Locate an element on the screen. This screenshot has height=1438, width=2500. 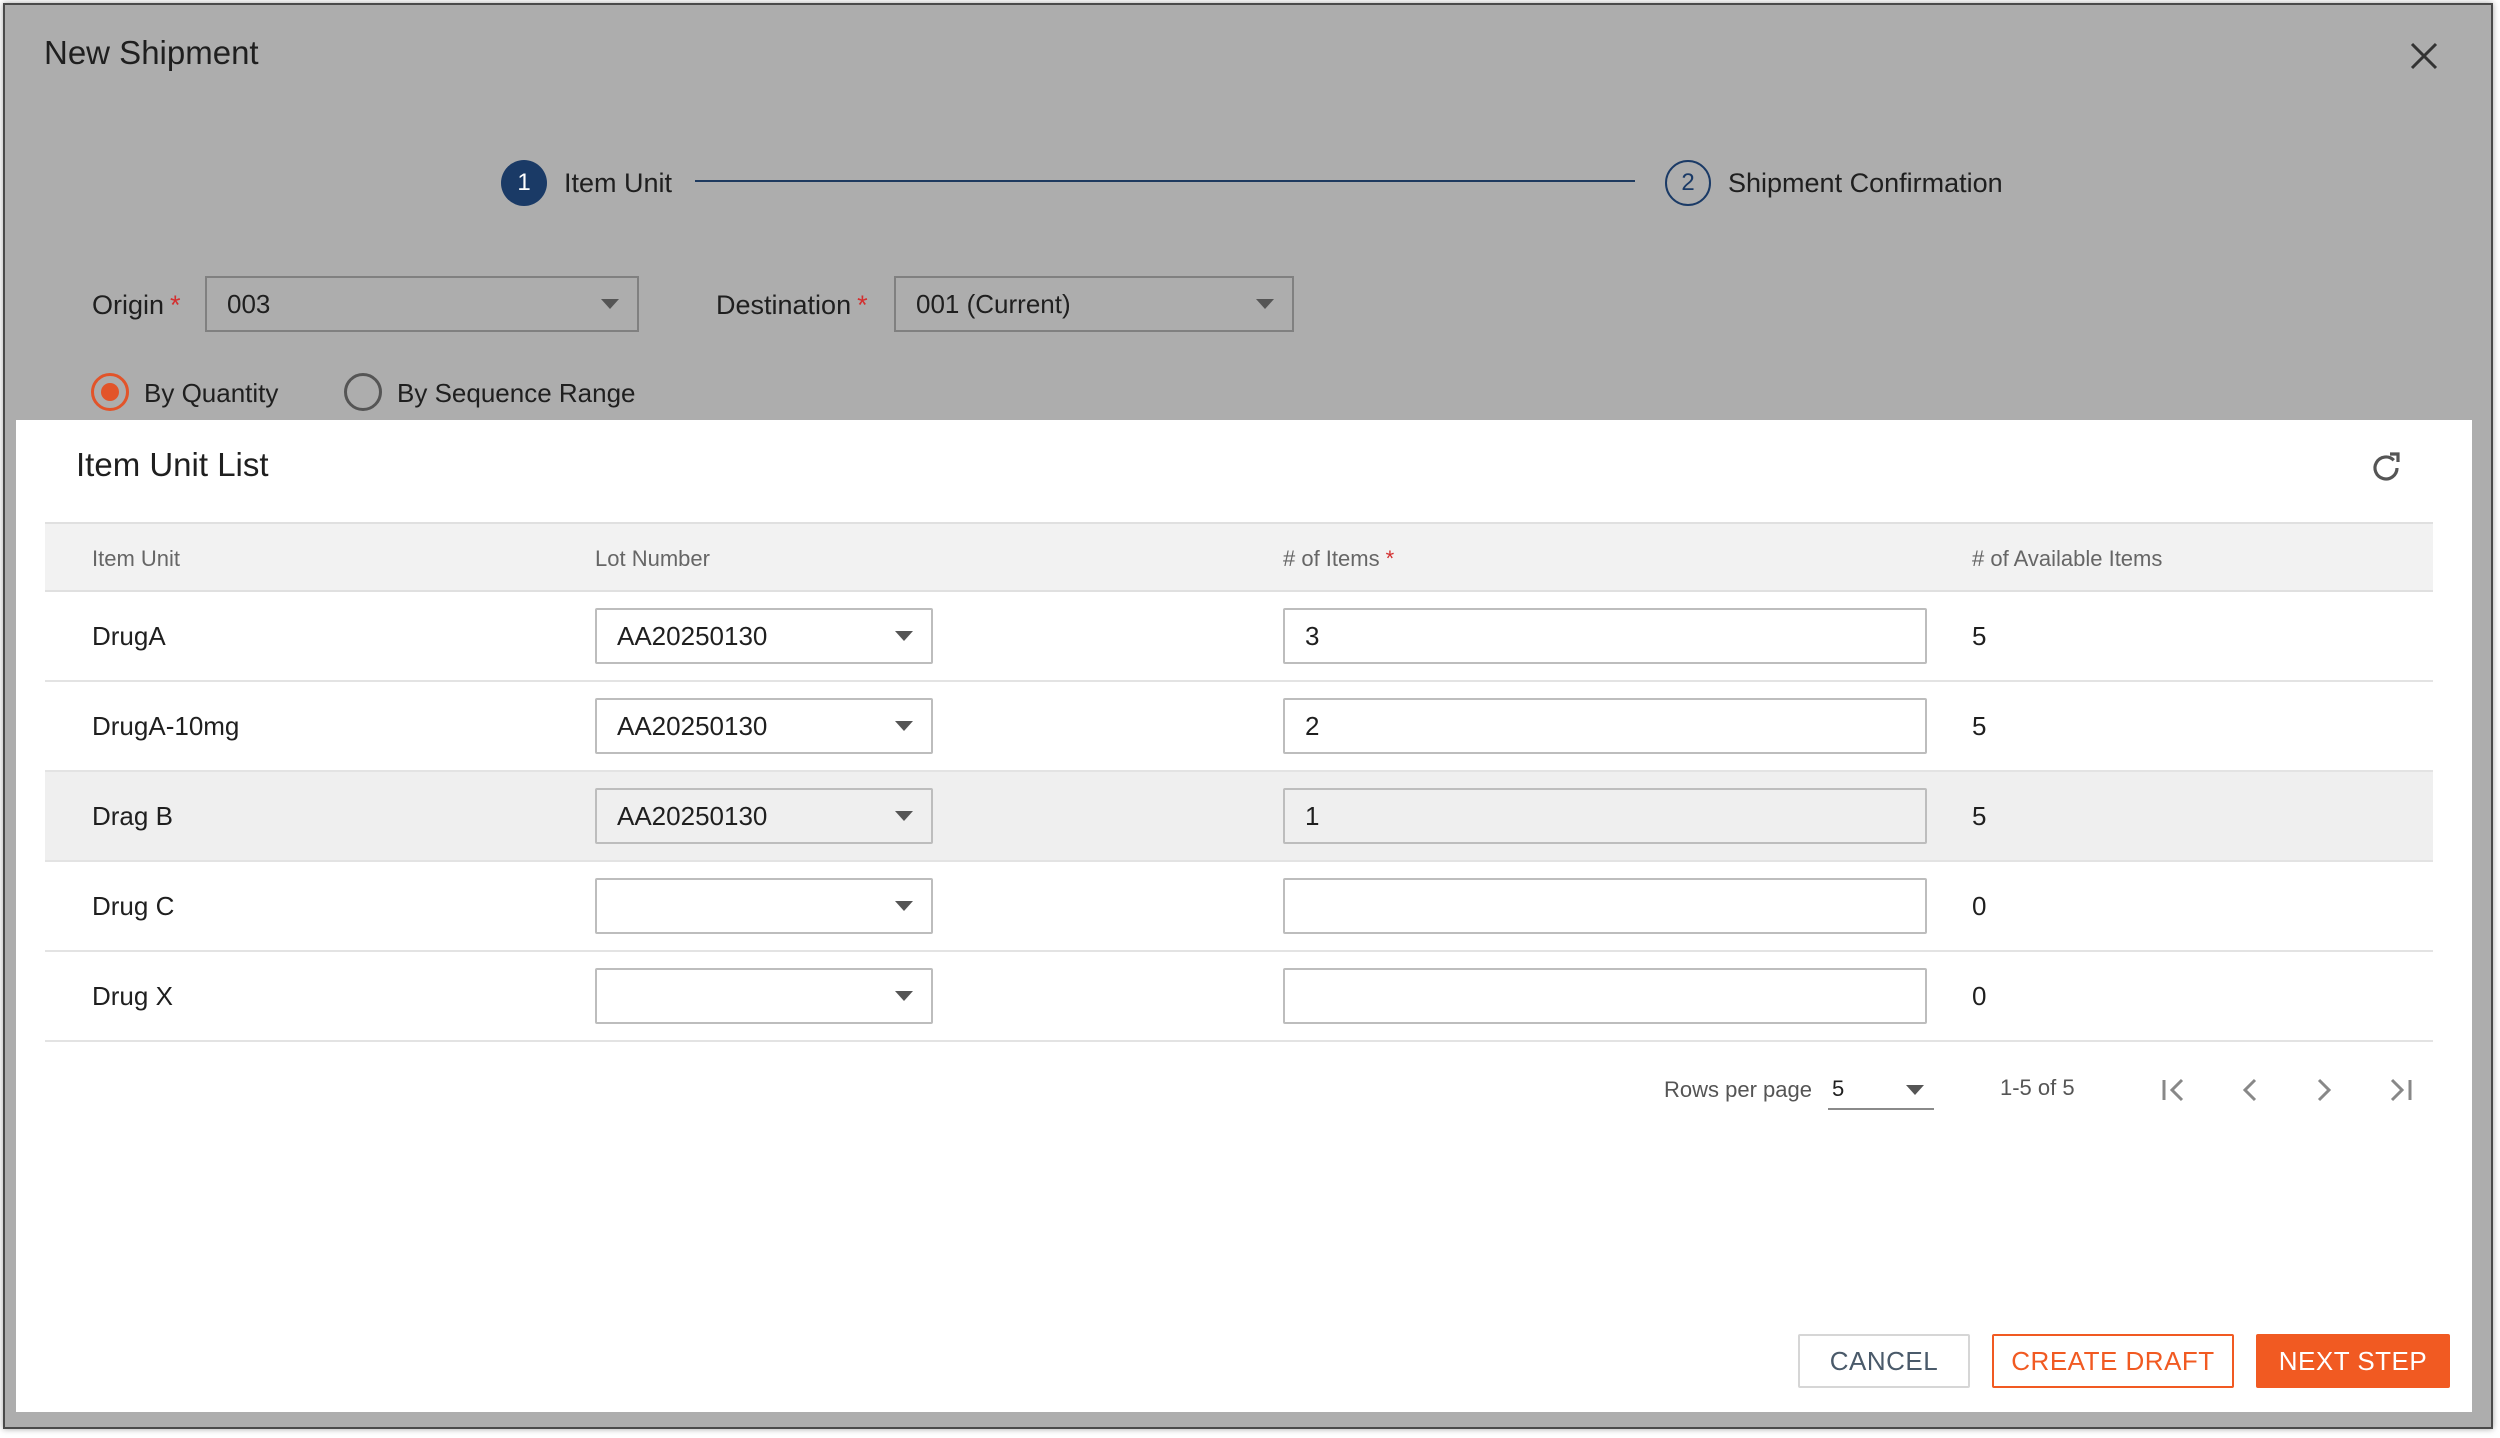
by-quantity-radio is located at coordinates (110, 392).